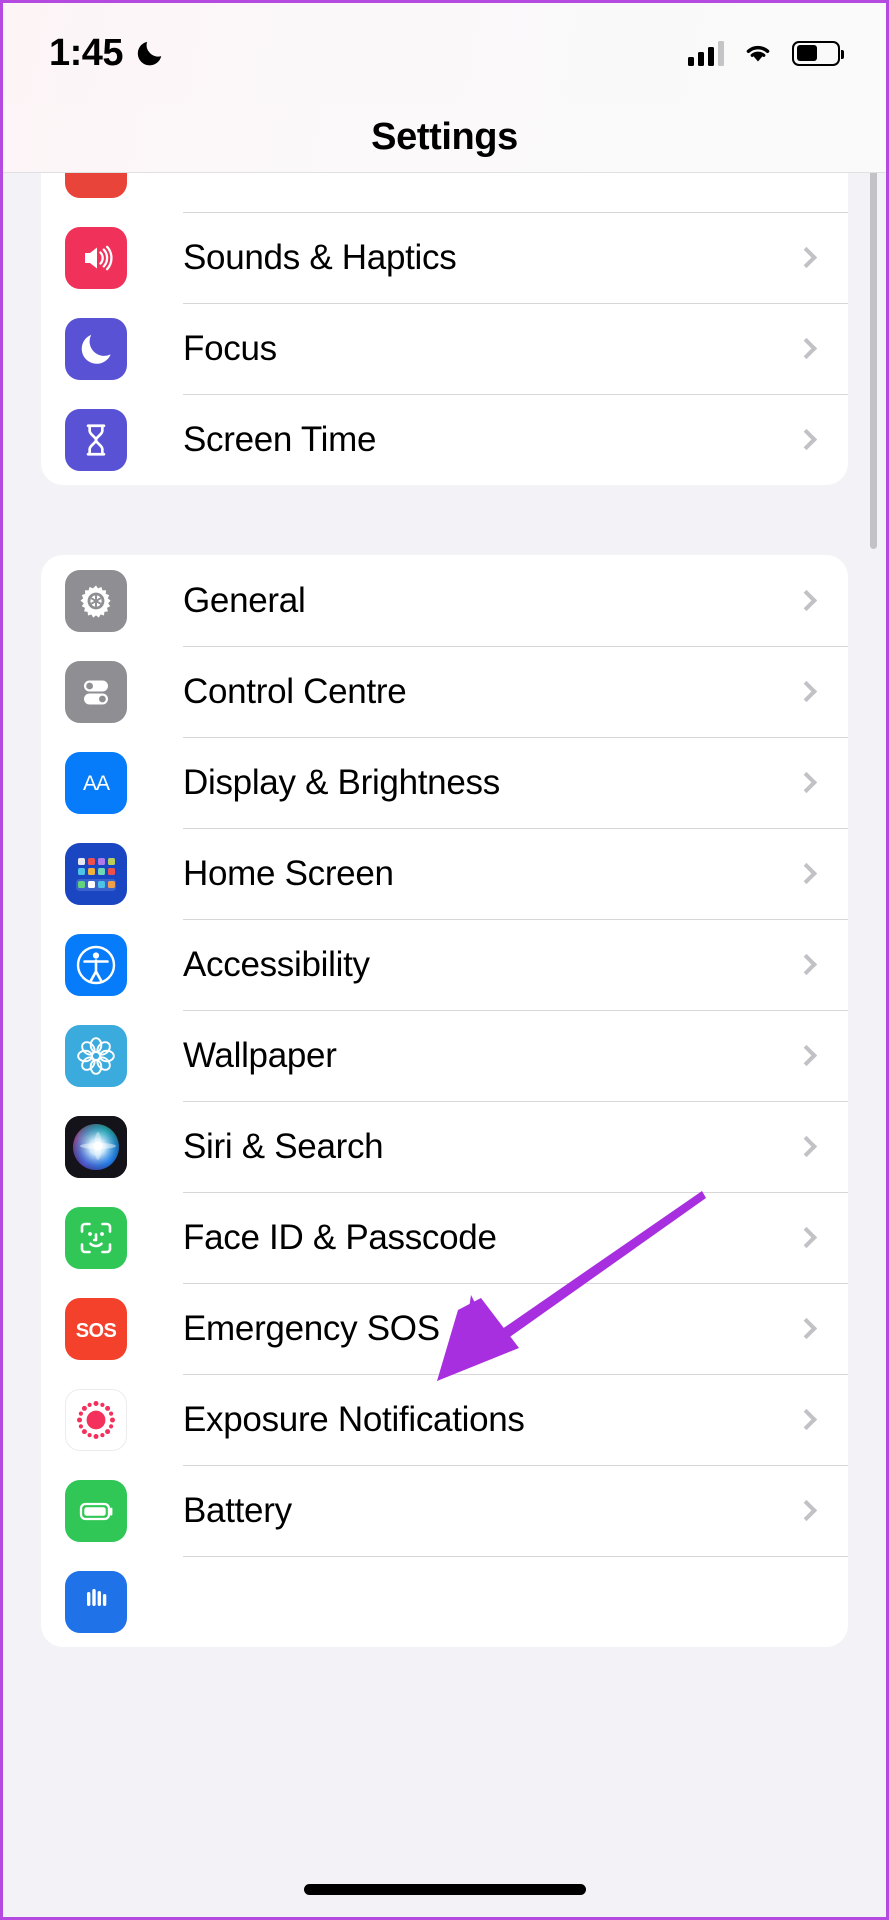 The height and width of the screenshot is (1920, 889). I want to click on row-label: Sounds & Haptics, so click(320, 257).